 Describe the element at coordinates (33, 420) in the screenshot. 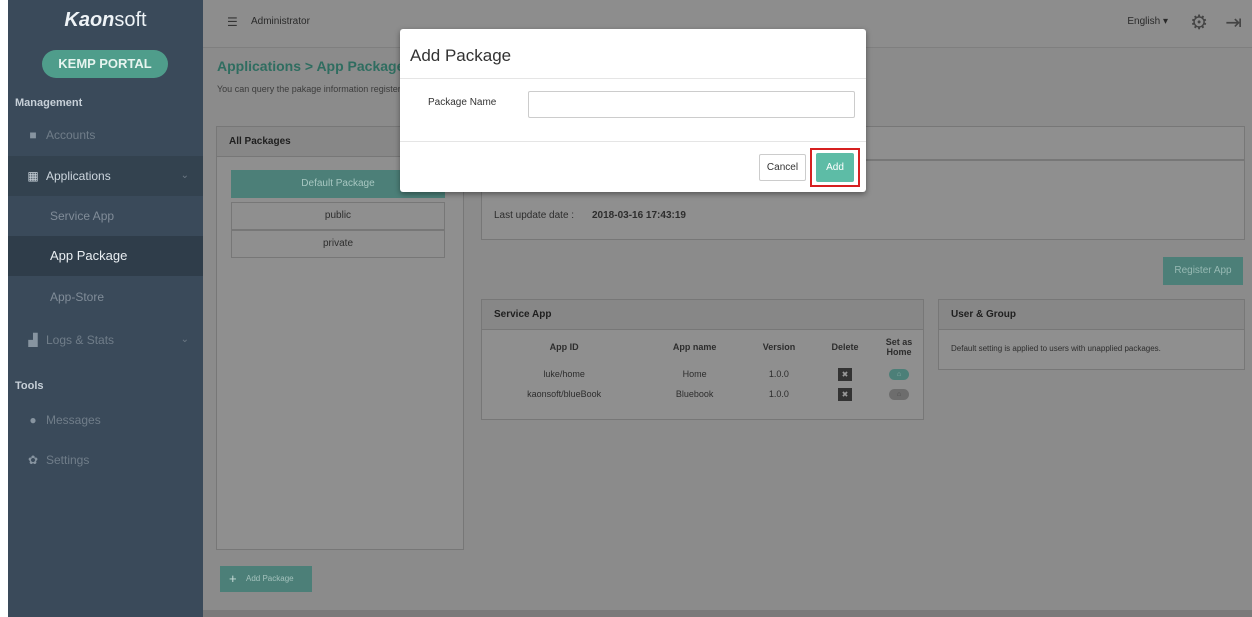

I see `chat-icon: ●` at that location.